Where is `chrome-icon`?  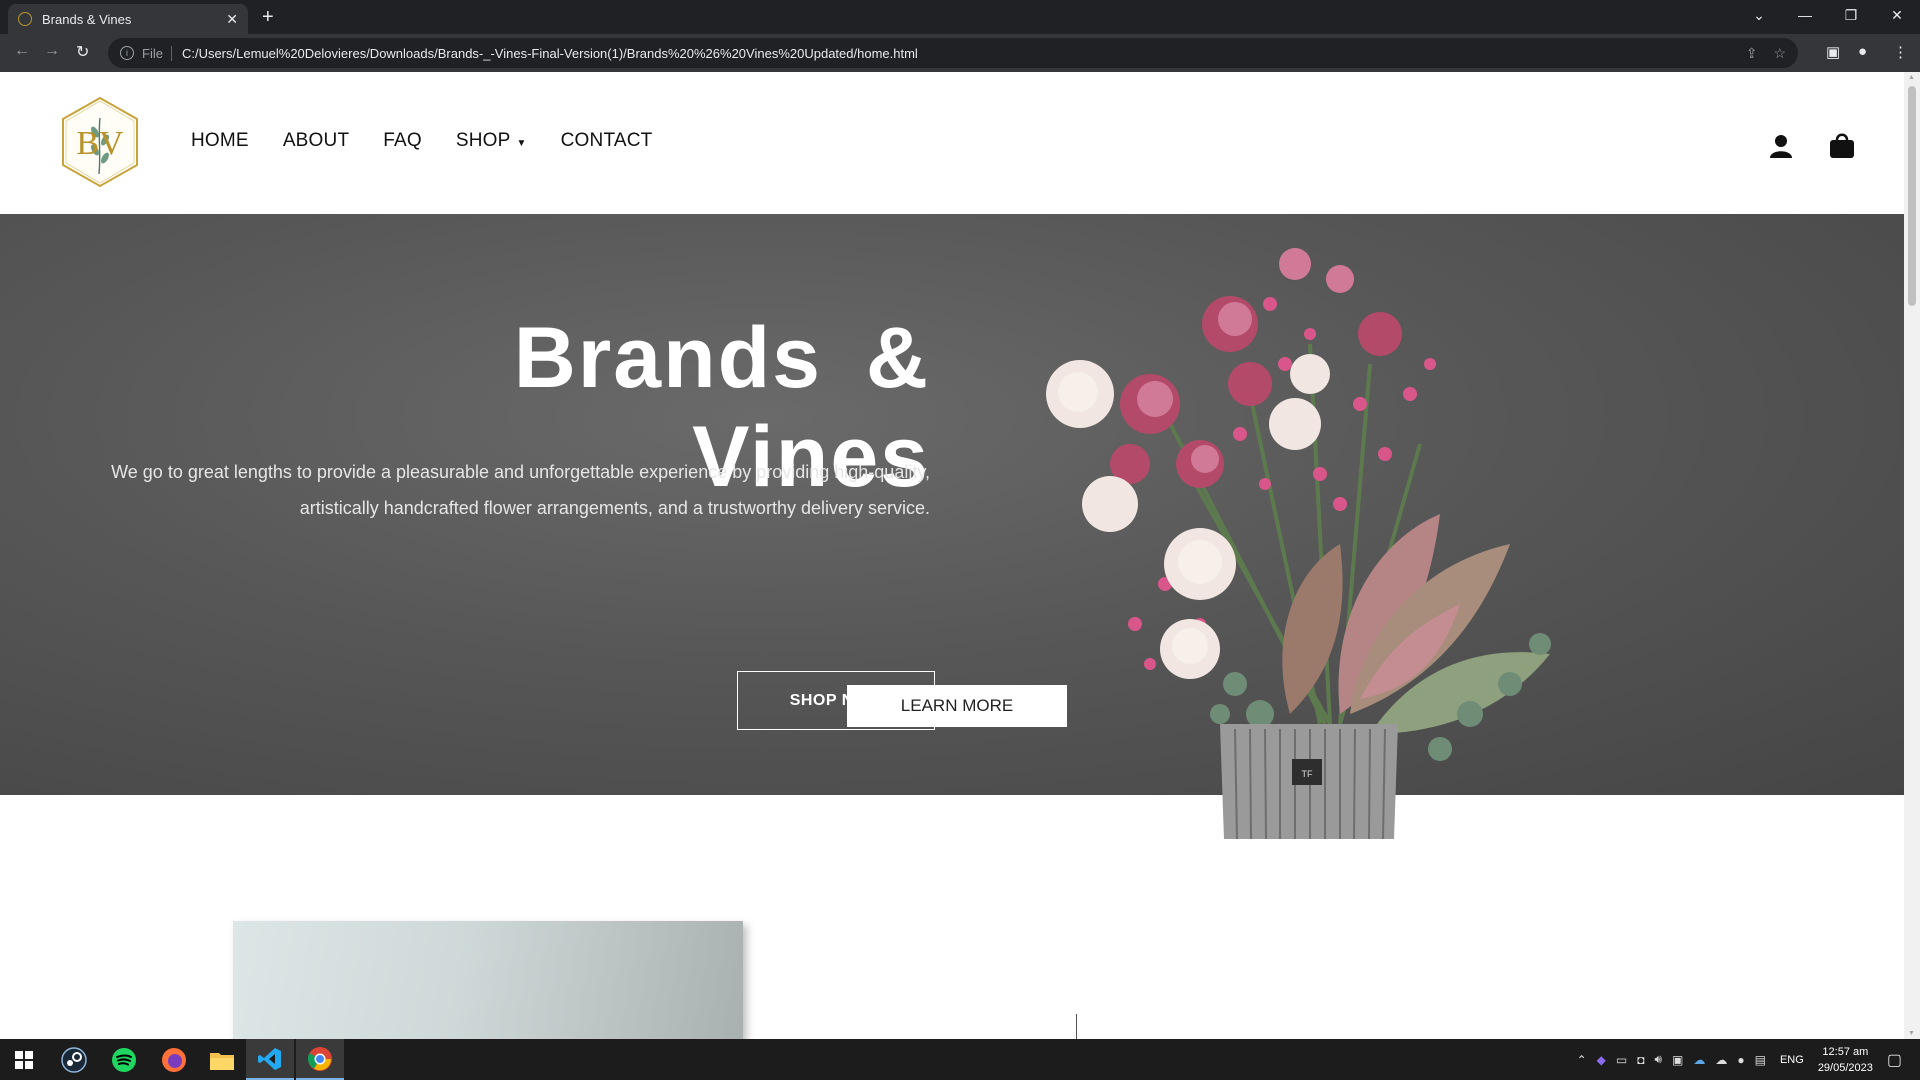 chrome-icon is located at coordinates (319, 1058).